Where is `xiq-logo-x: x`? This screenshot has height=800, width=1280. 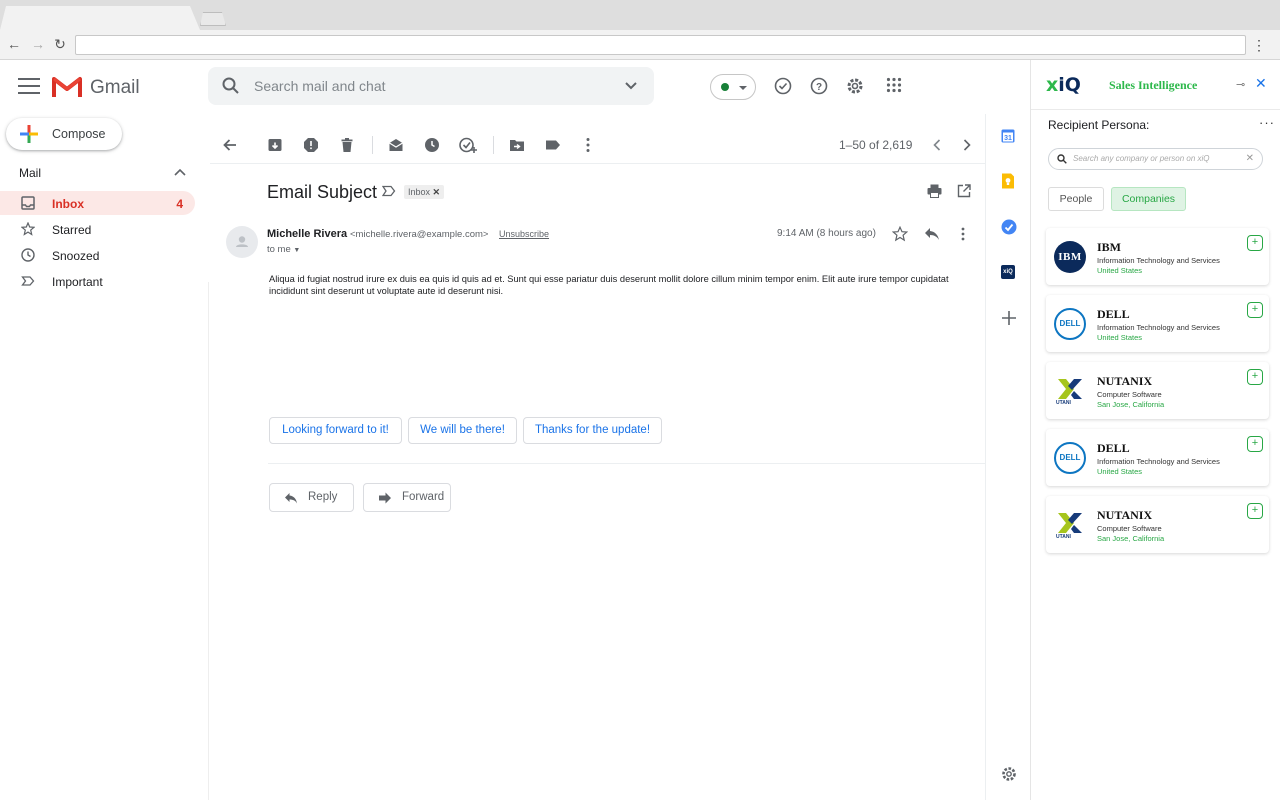 xiq-logo-x: x is located at coordinates (1052, 85).